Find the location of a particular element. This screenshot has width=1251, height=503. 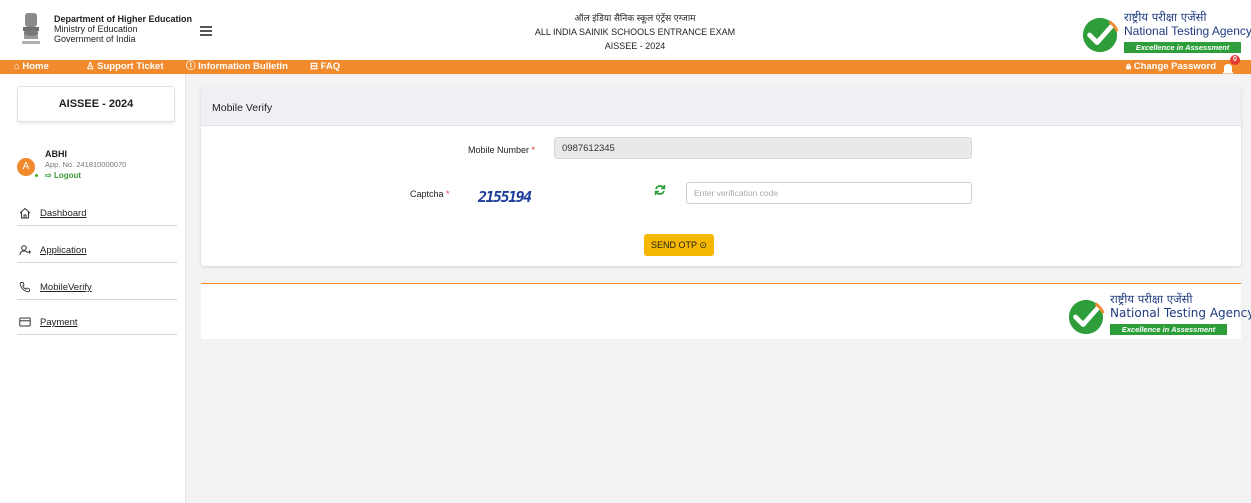

footer-nta-name-english: National Testing Agency is located at coordinates (1180, 313).